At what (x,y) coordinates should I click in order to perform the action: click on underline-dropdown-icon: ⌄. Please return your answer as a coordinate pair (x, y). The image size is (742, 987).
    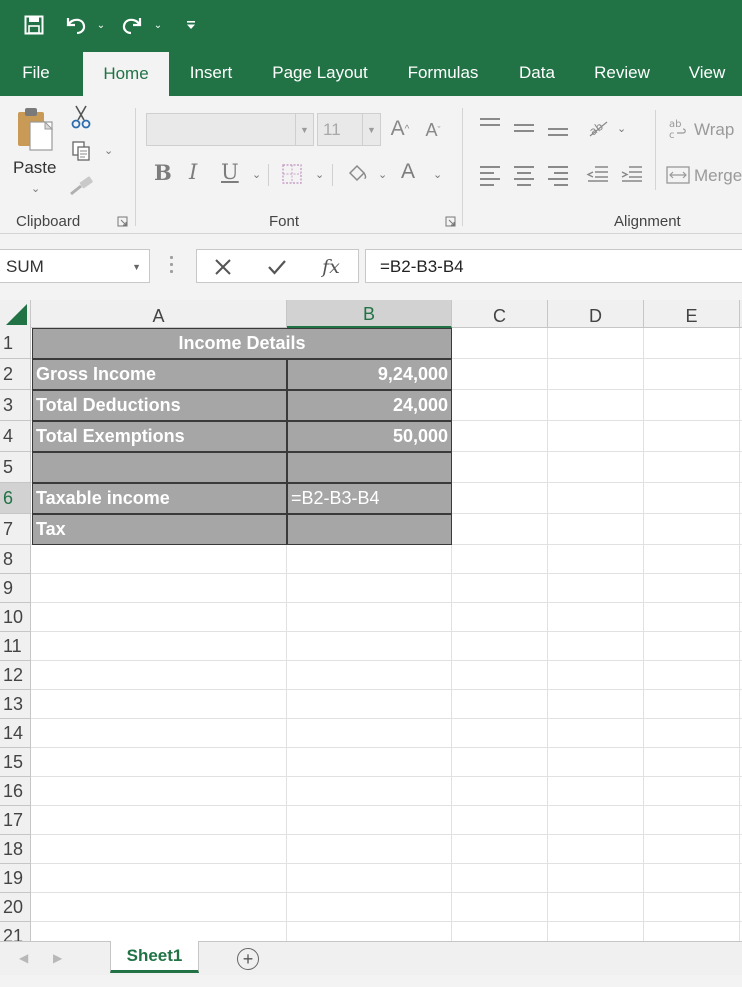
    Looking at the image, I should click on (256, 174).